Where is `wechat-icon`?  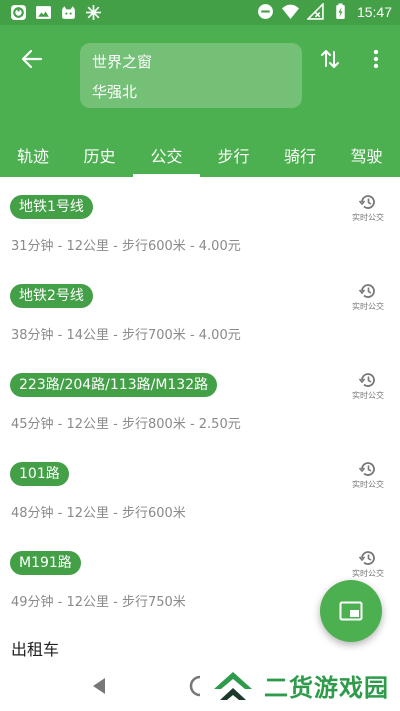 wechat-icon is located at coordinates (18, 12).